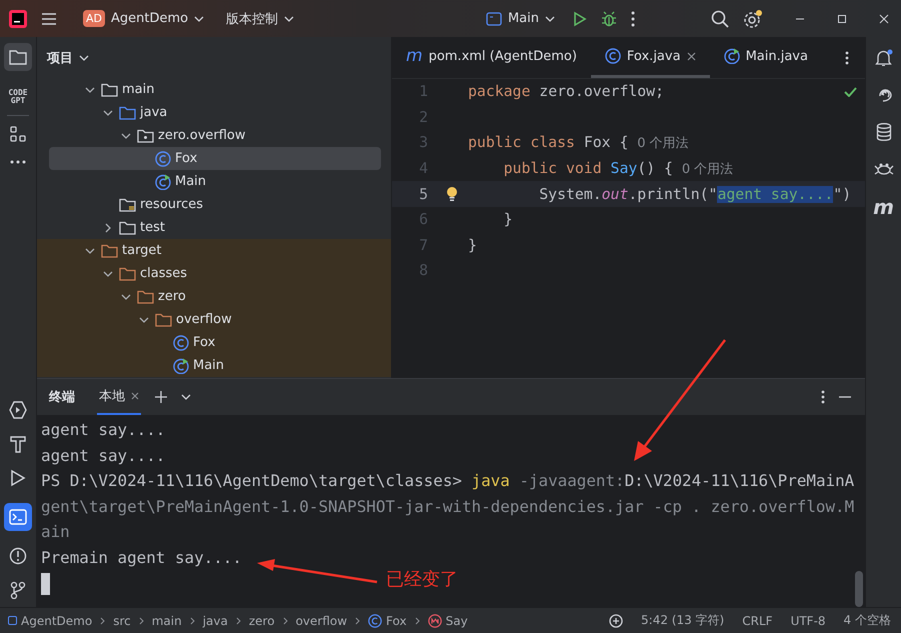 The width and height of the screenshot is (901, 633). I want to click on app-logo-icon, so click(18, 19).